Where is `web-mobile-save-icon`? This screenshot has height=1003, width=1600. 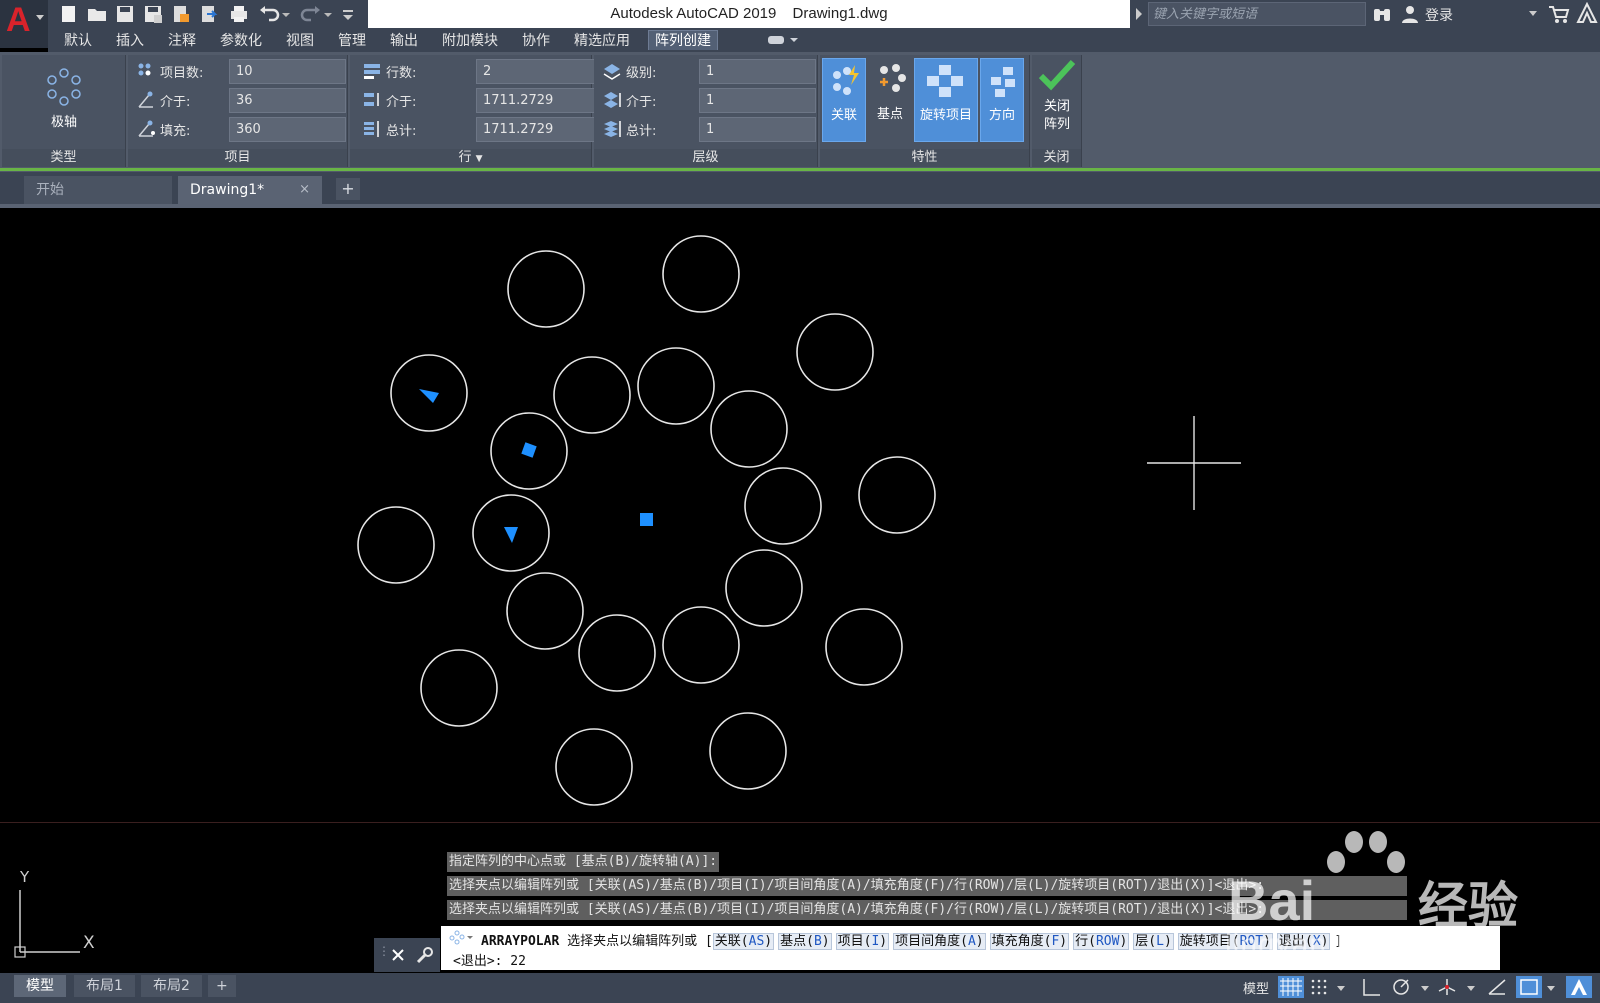 web-mobile-save-icon is located at coordinates (209, 14).